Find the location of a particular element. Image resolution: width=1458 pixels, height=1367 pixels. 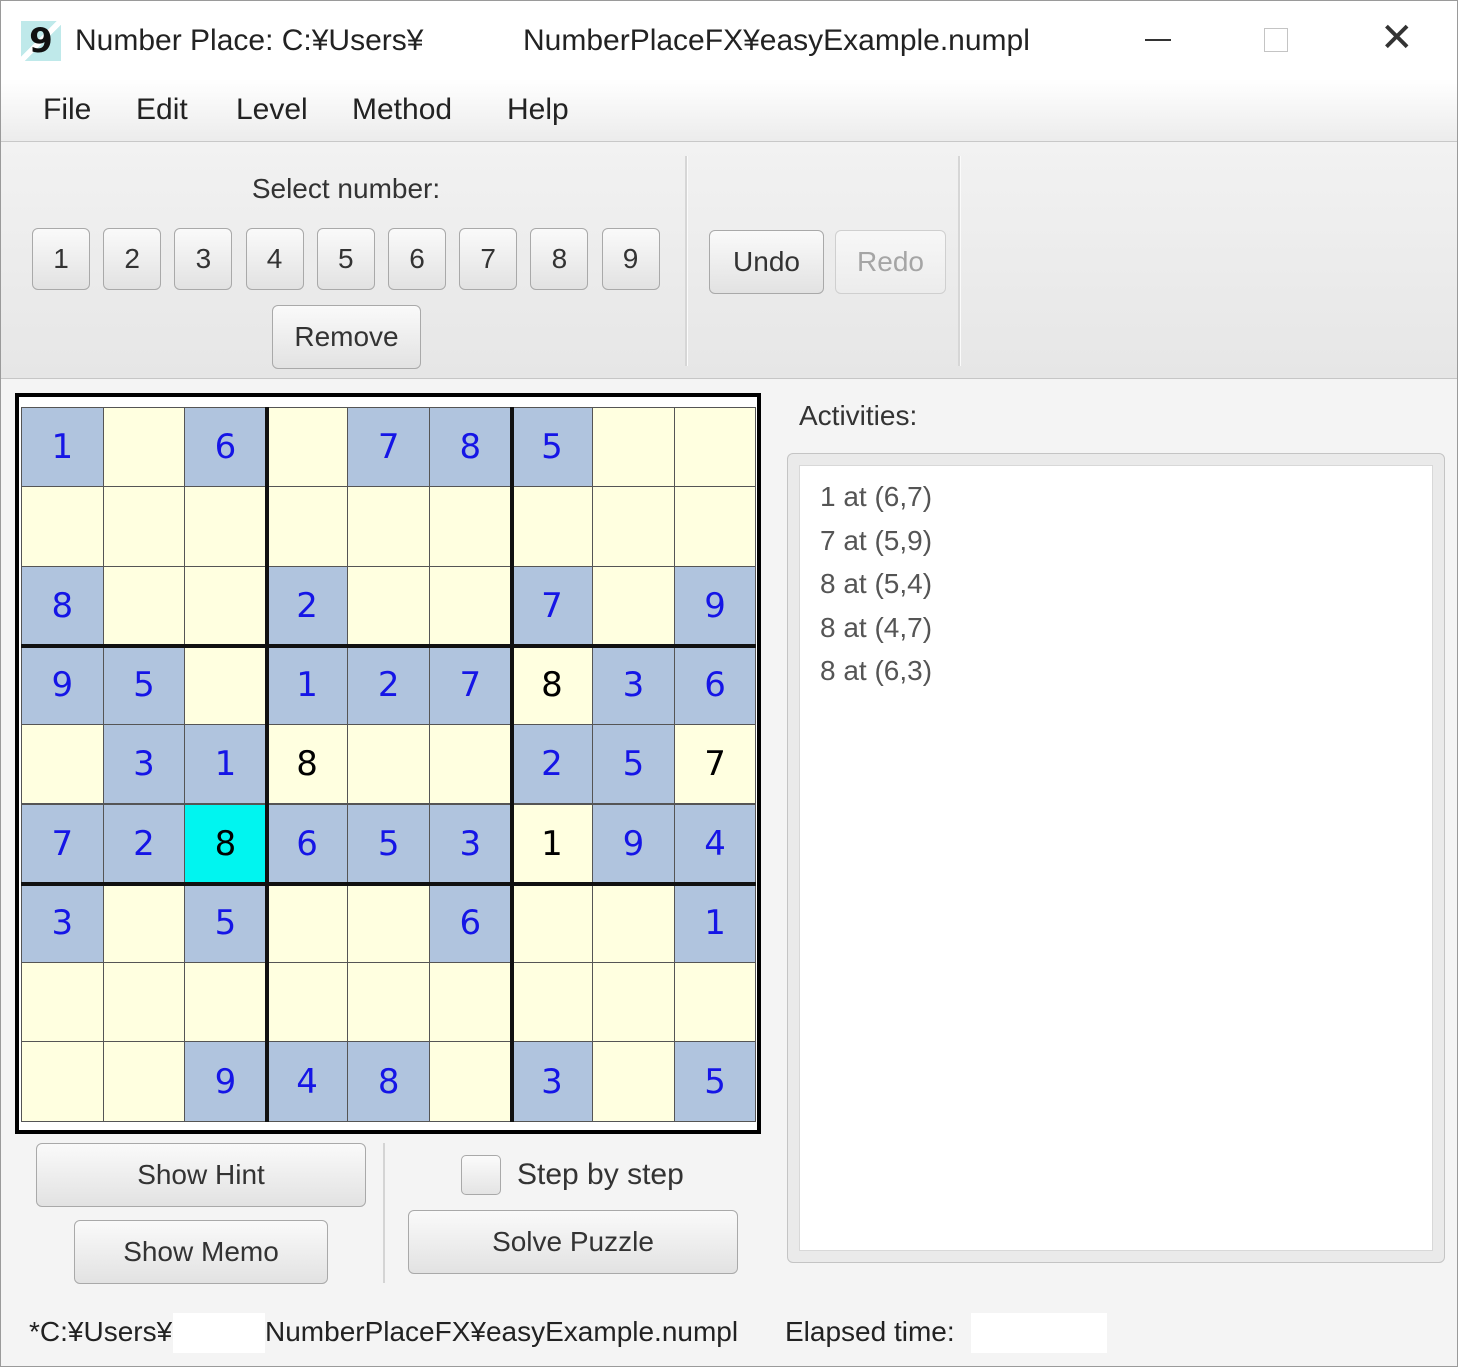

activity-item: 1 at (6,7) is located at coordinates (876, 497).